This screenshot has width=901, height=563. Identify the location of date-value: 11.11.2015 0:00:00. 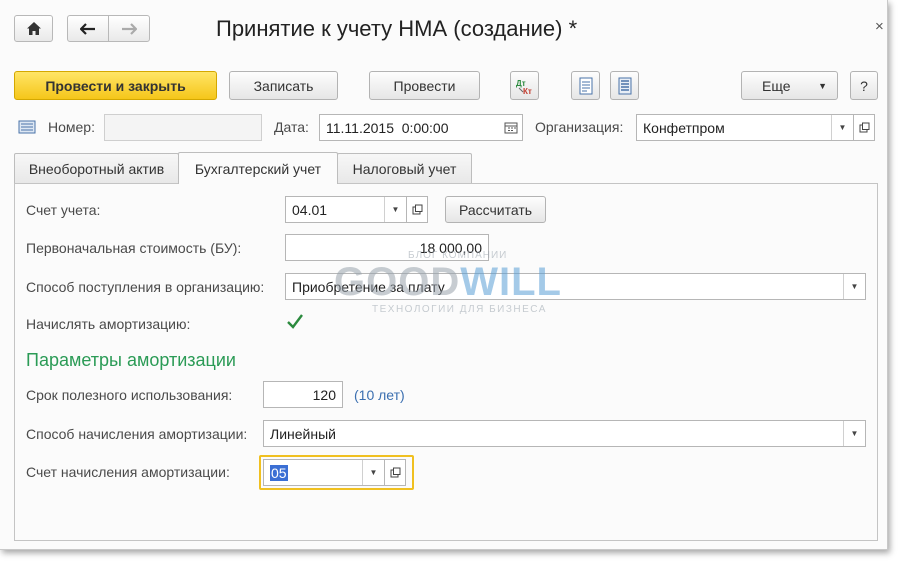
(387, 127).